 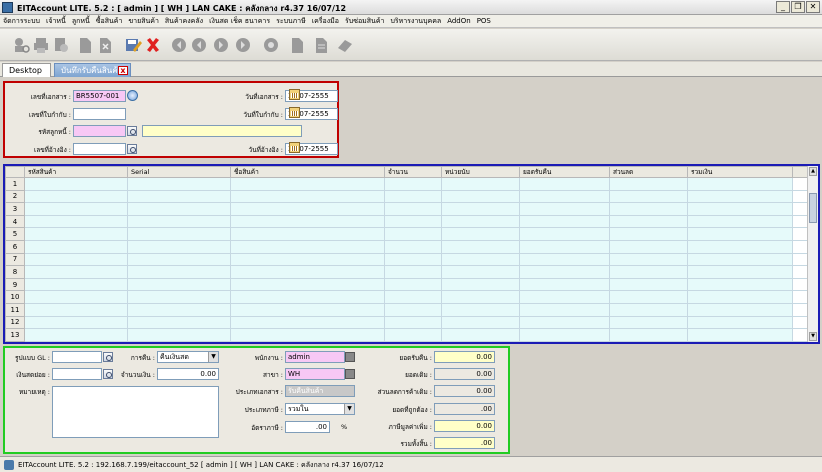 I want to click on menu-item: เงินสด เช็ค ธนาคาร, so click(x=239, y=21).